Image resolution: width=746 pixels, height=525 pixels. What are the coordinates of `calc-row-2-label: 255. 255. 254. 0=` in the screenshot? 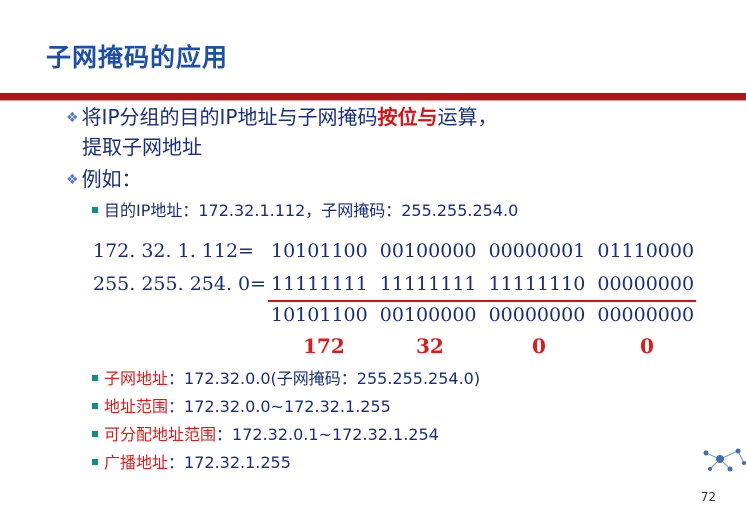 It's located at (180, 284).